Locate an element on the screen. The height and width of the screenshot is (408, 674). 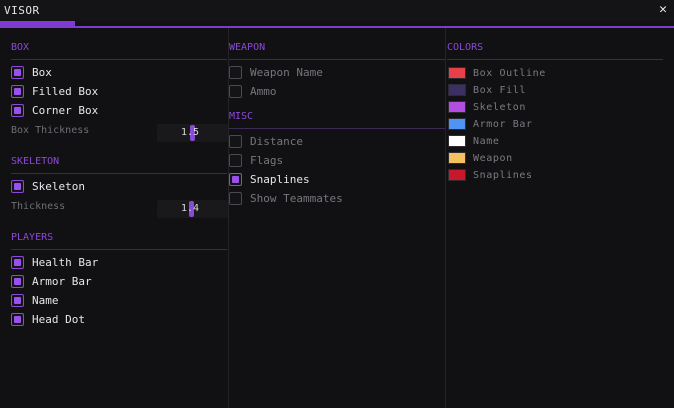
slider-value: 1.5 is located at coordinates (190, 132).